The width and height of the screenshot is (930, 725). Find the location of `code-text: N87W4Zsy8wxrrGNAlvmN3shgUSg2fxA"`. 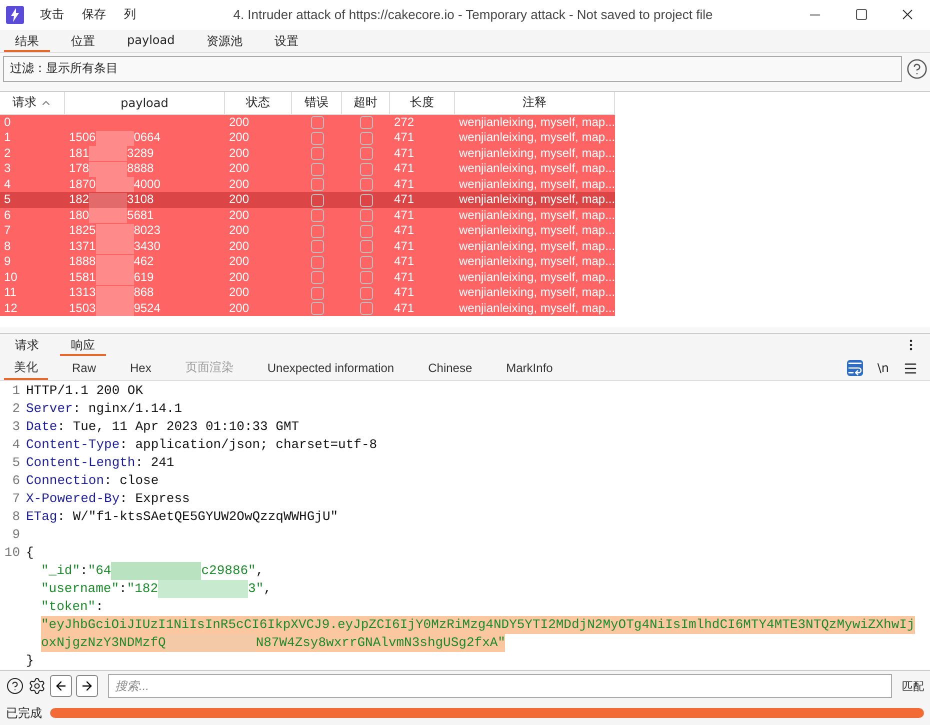

code-text: N87W4Zsy8wxrrGNAlvmN3shgUSg2fxA" is located at coordinates (381, 643).